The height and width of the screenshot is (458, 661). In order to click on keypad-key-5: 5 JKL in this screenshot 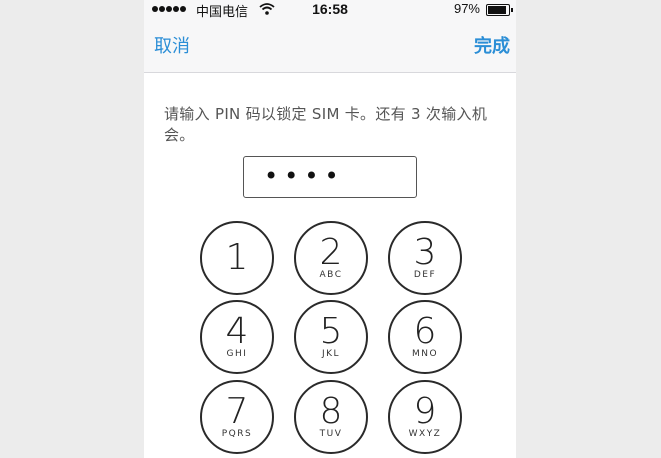, I will do `click(331, 337)`.